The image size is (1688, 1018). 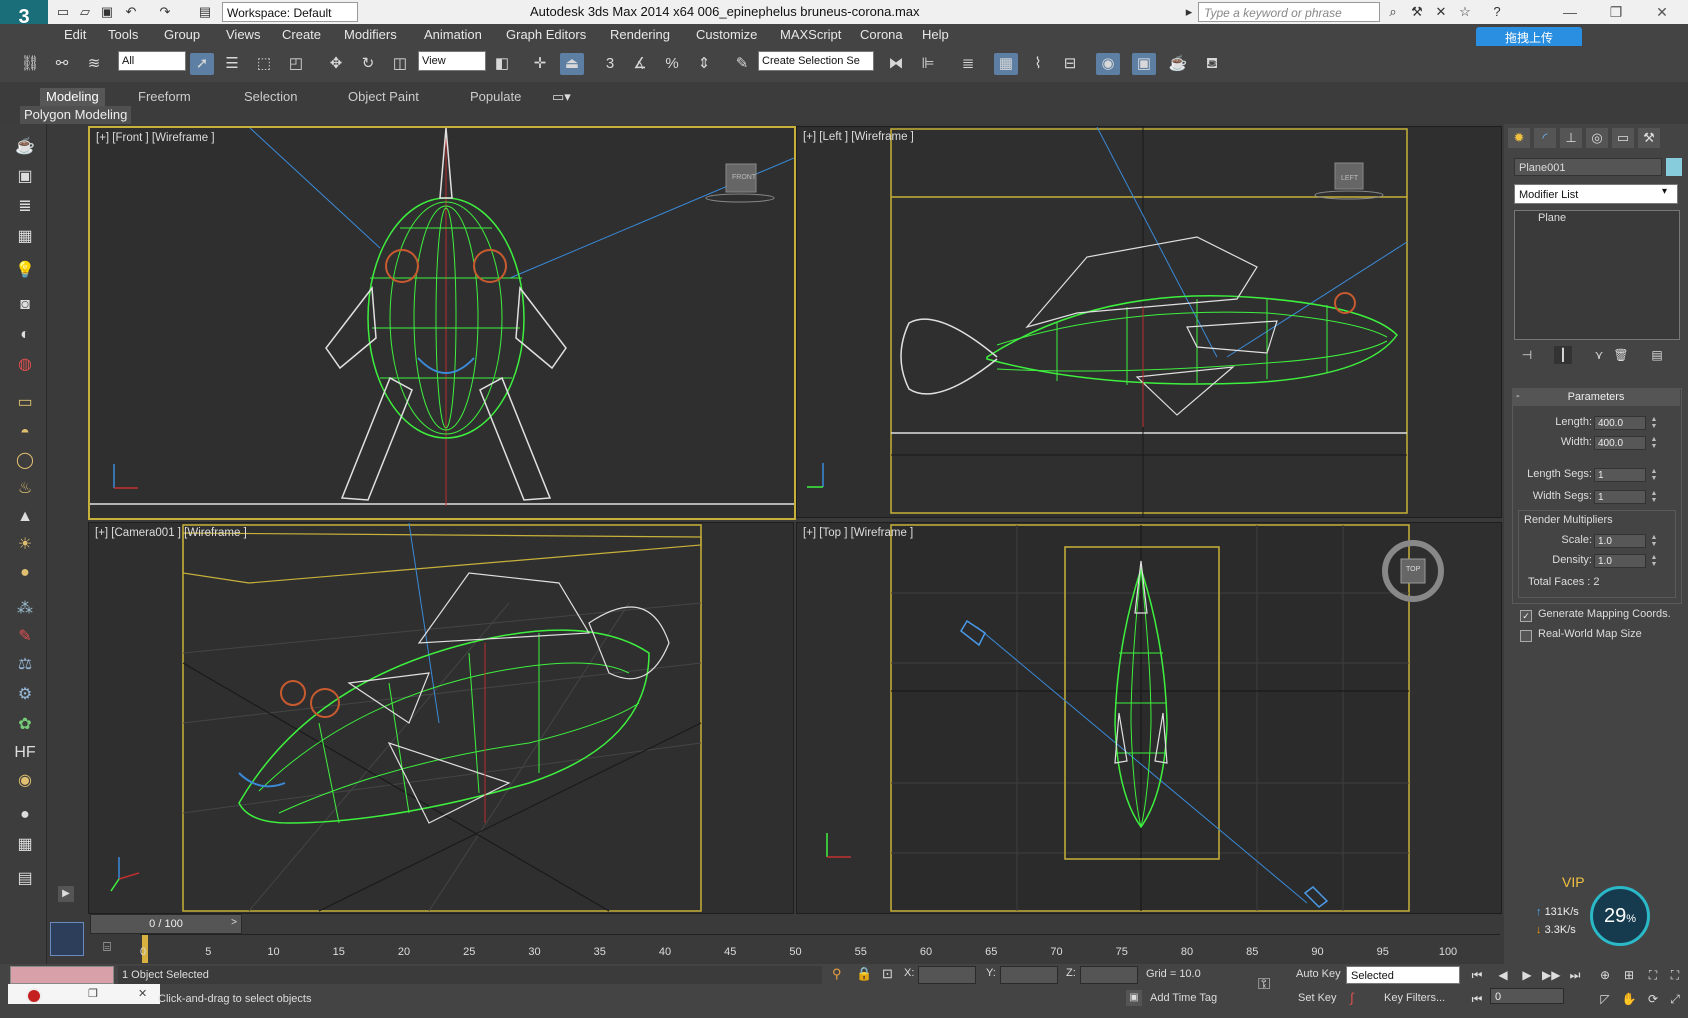 I want to click on maximize-icon: ❐, so click(x=1616, y=12).